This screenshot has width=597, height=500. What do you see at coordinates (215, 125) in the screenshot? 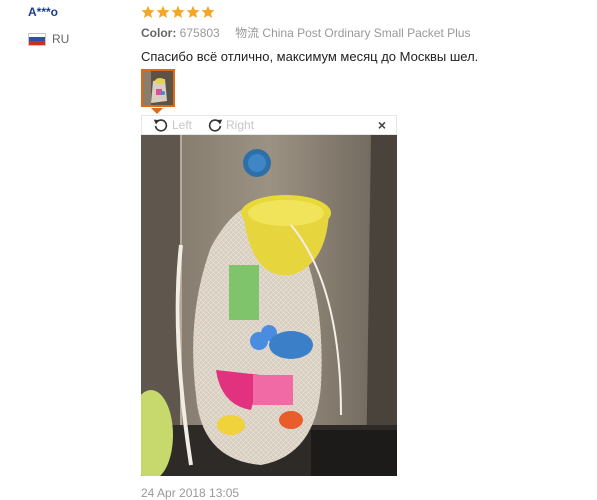
I see `rotate-right-icon` at bounding box center [215, 125].